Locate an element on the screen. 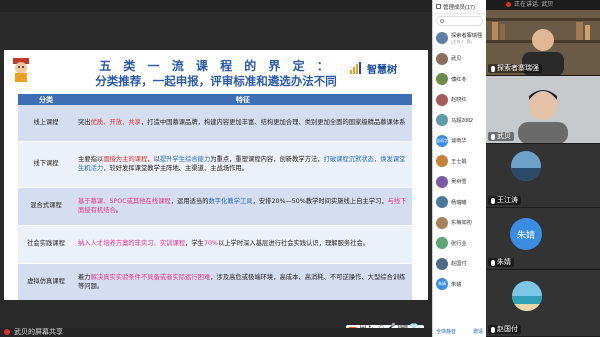 Image resolution: width=600 pixels, height=337 pixels. feature-text-segment: ，学生 is located at coordinates (194, 244).